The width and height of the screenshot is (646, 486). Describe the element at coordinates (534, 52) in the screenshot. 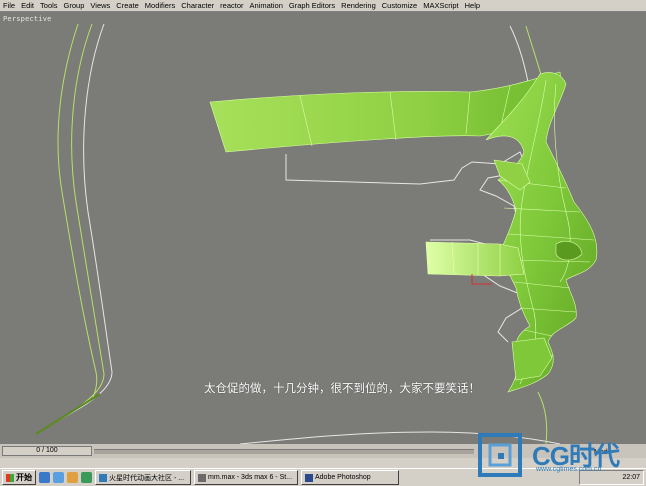

I see `forehead-outline-green` at that location.